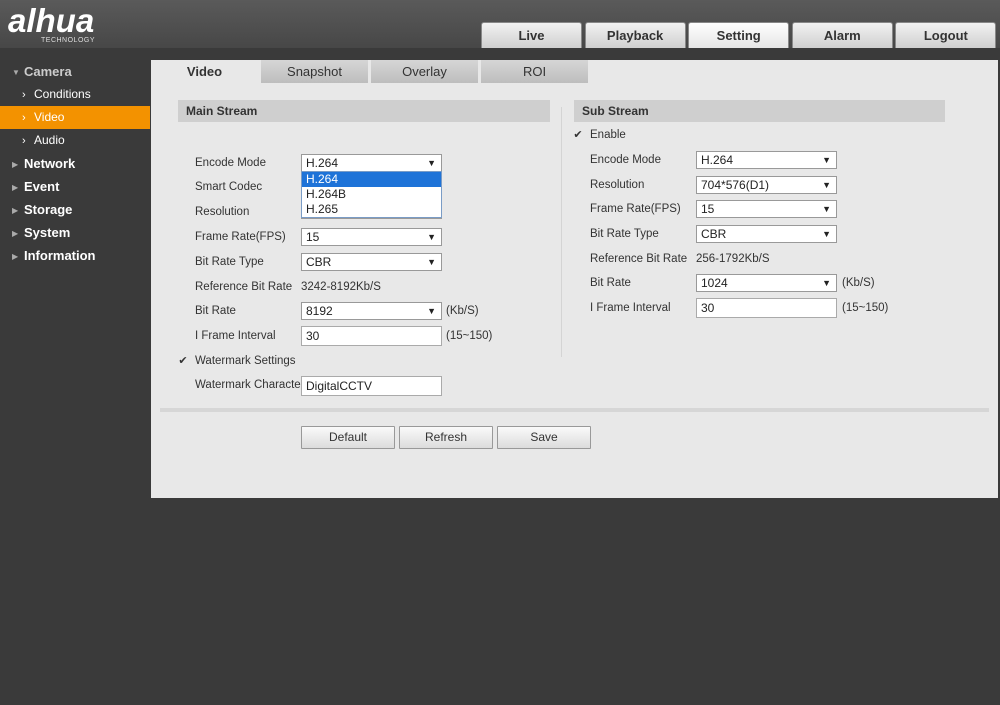 This screenshot has height=705, width=1000. Describe the element at coordinates (578, 135) in the screenshot. I see `sub-enable-checkbox: ✔` at that location.